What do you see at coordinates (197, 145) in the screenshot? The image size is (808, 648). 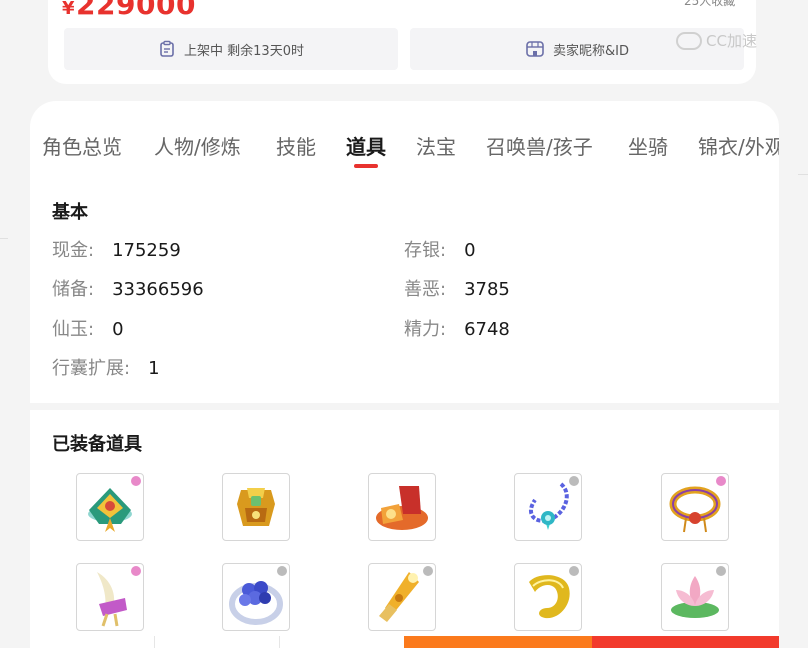 I see `tab-character: 人物/修炼` at bounding box center [197, 145].